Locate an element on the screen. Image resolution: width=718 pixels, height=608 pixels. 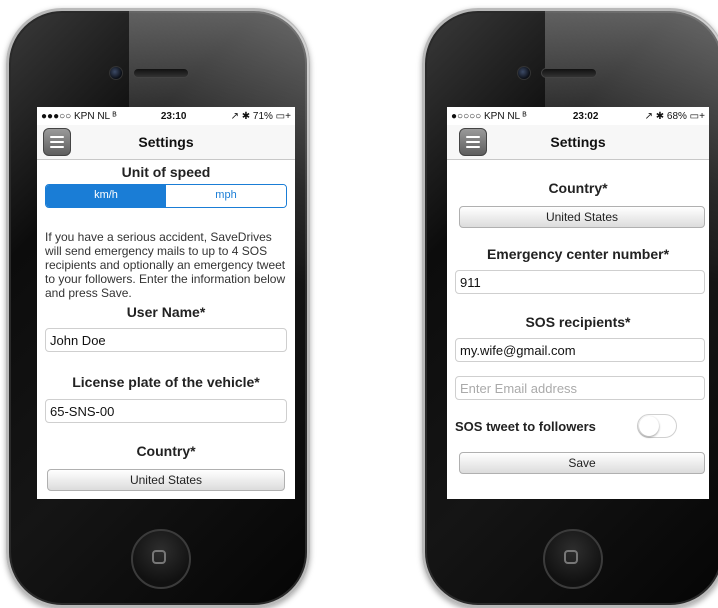
status-bar: ●●●○○ KPN NL ᴮ 23:10 ↗ ✱ 71% ▭+ is located at coordinates (166, 116).